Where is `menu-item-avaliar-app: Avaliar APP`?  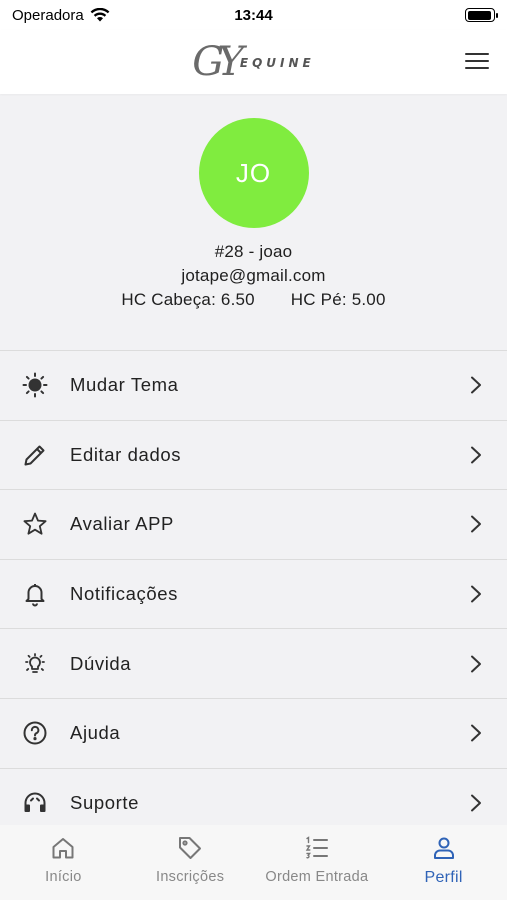 menu-item-avaliar-app: Avaliar APP is located at coordinates (253, 525).